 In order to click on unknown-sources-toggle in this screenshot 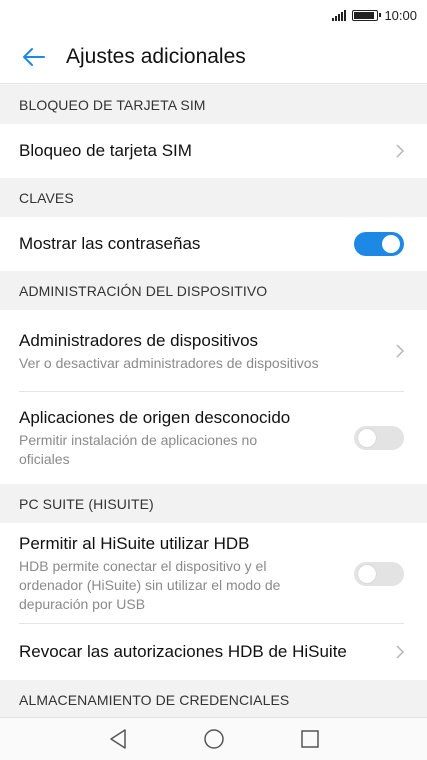, I will do `click(379, 438)`.